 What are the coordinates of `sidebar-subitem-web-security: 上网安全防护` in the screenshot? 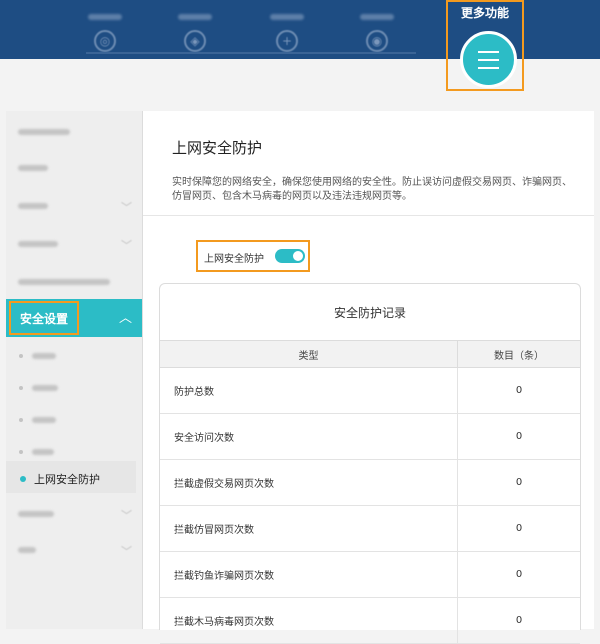 It's located at (71, 477).